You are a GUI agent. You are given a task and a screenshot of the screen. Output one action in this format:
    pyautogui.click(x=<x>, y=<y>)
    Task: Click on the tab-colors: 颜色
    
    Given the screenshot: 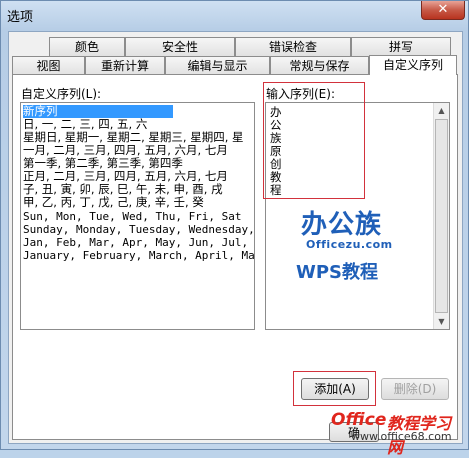 What is the action you would take?
    pyautogui.click(x=87, y=46)
    